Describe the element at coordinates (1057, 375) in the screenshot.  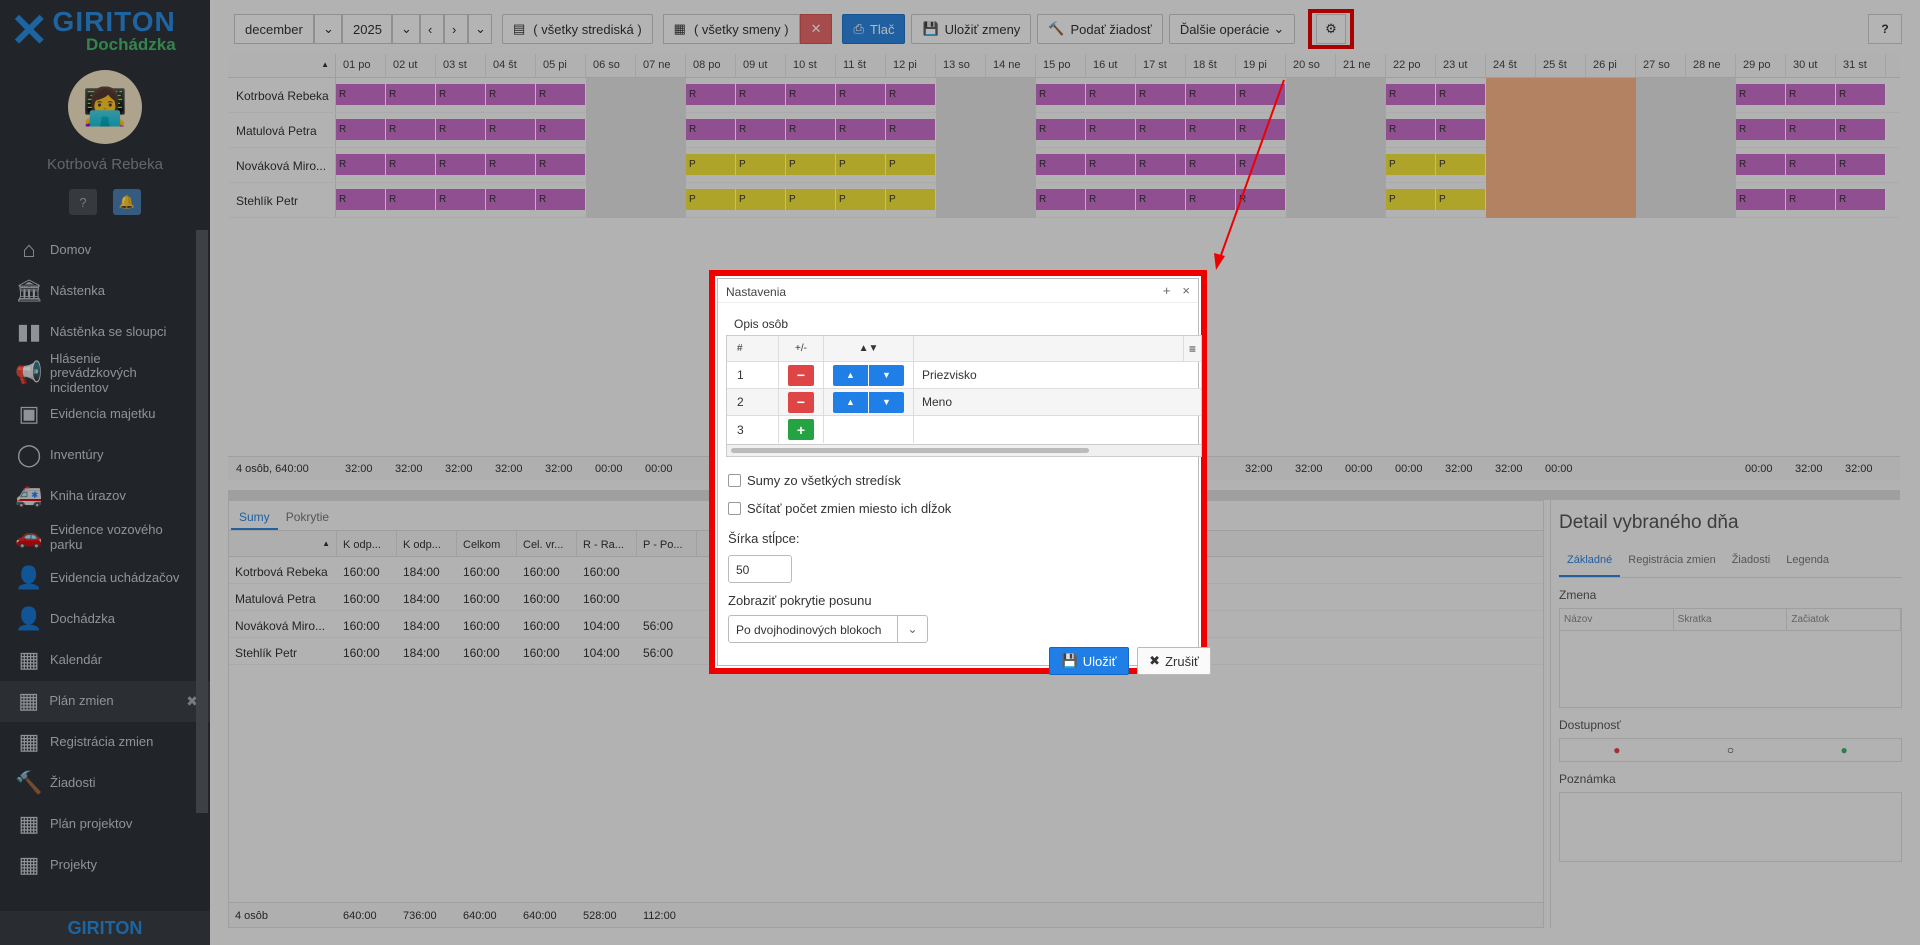
I see `row-value: Priezvisko` at that location.